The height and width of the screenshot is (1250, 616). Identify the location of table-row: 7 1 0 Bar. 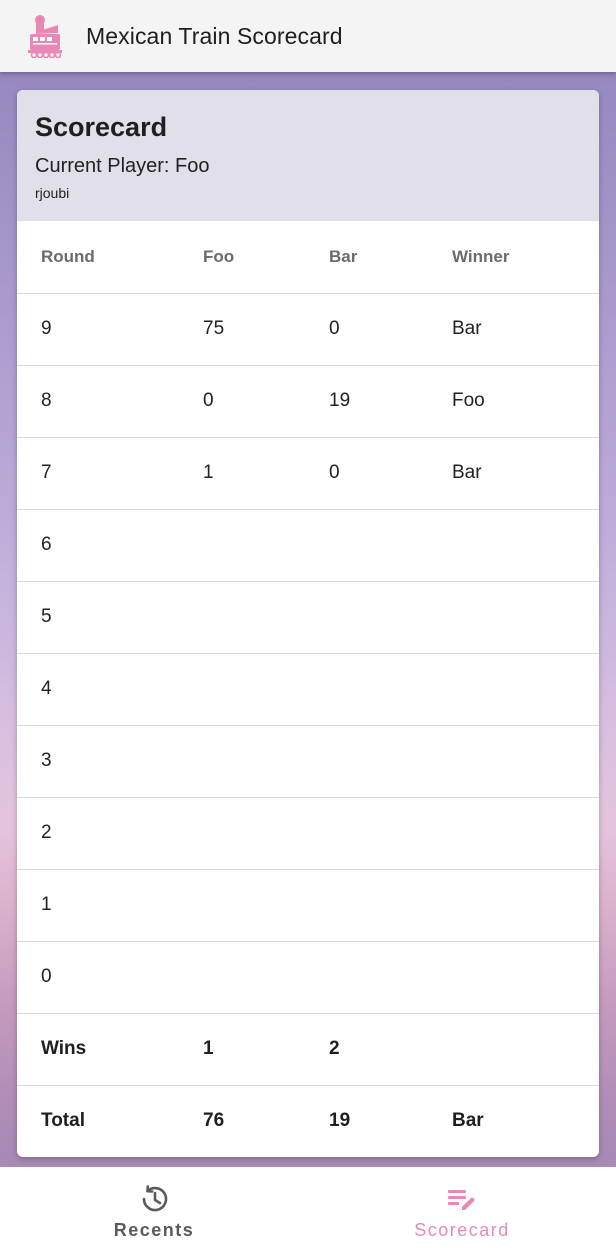
(308, 473).